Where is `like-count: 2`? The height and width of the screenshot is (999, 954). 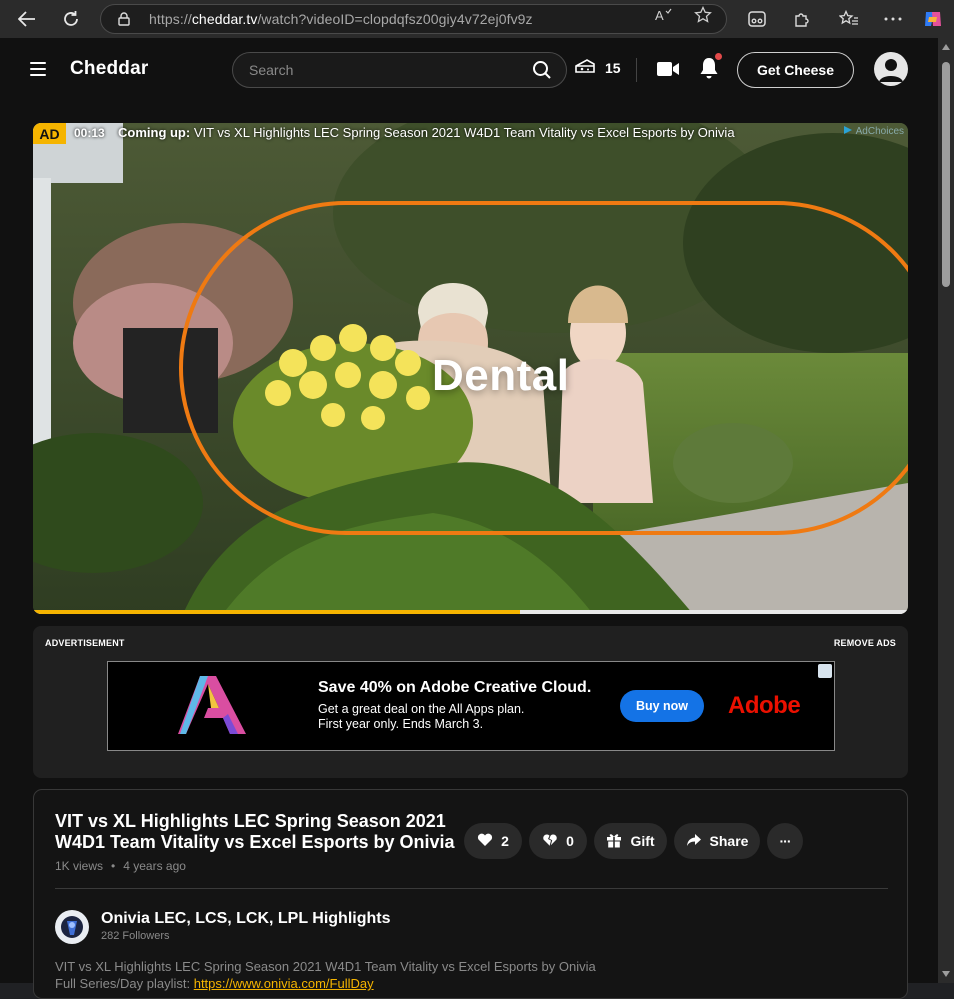
like-count: 2 is located at coordinates (505, 841).